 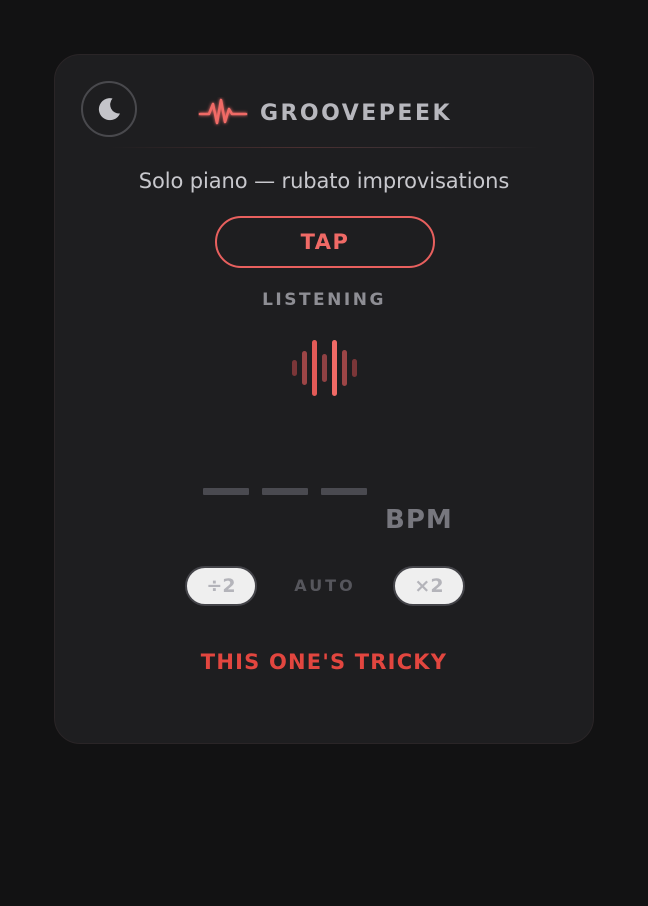 What do you see at coordinates (324, 368) in the screenshot?
I see `audio-waveform-icon` at bounding box center [324, 368].